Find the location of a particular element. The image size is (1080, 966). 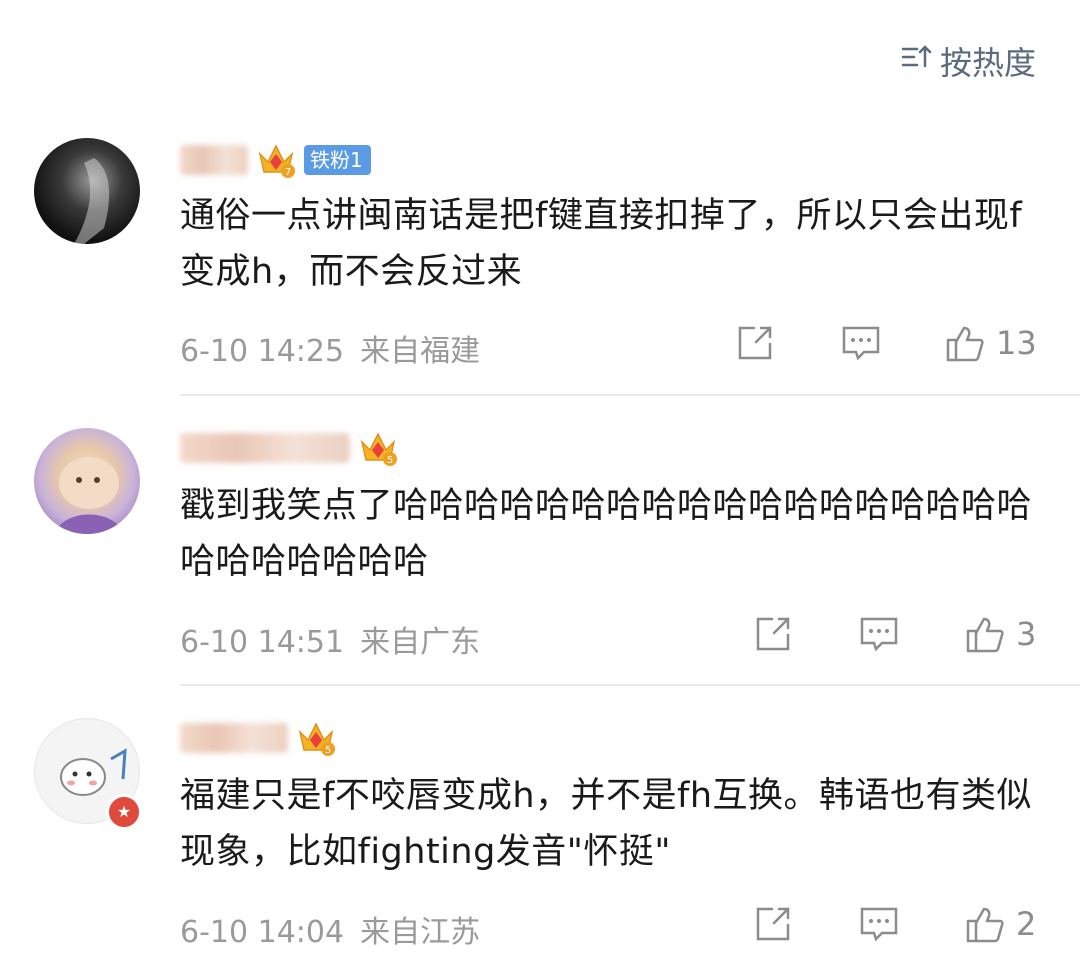

sort-icon is located at coordinates (917, 61).